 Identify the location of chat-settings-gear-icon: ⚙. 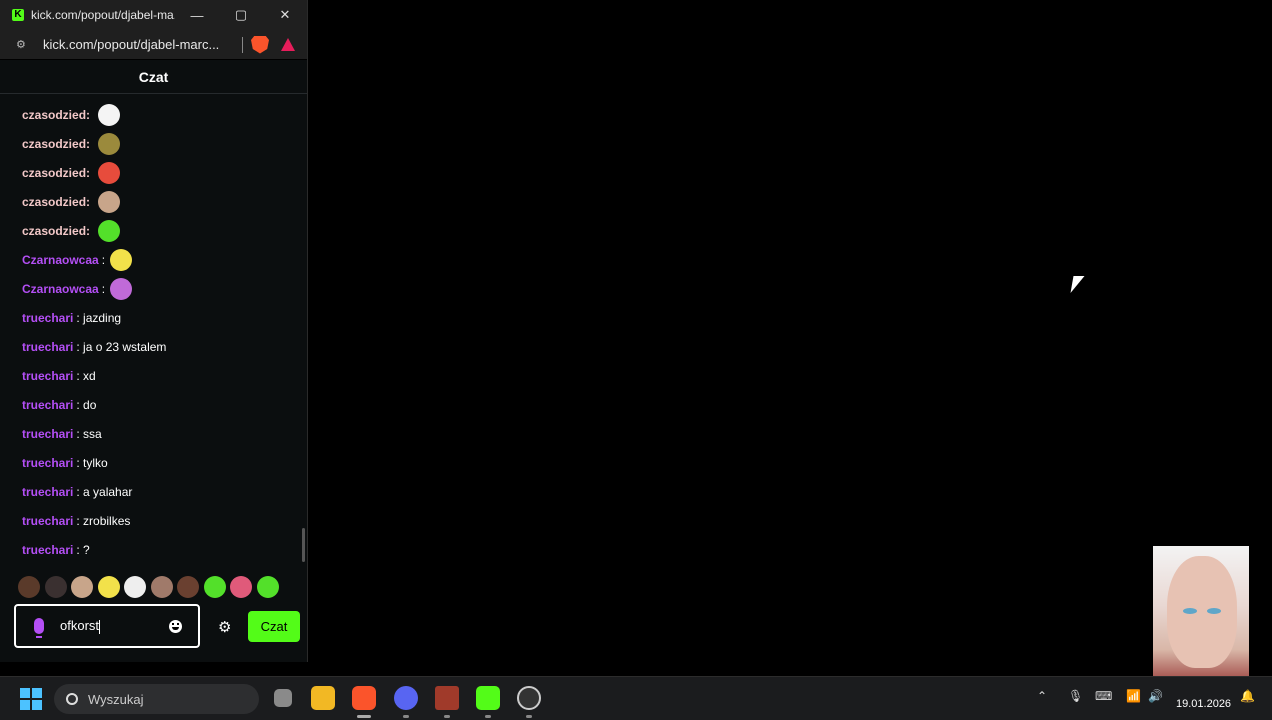
(224, 627).